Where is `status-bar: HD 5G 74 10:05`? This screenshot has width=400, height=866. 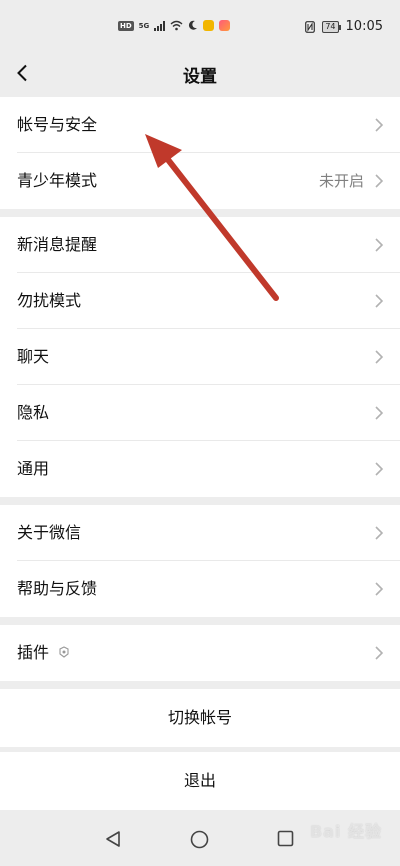
status-bar: HD 5G 74 10:05 is located at coordinates (200, 26).